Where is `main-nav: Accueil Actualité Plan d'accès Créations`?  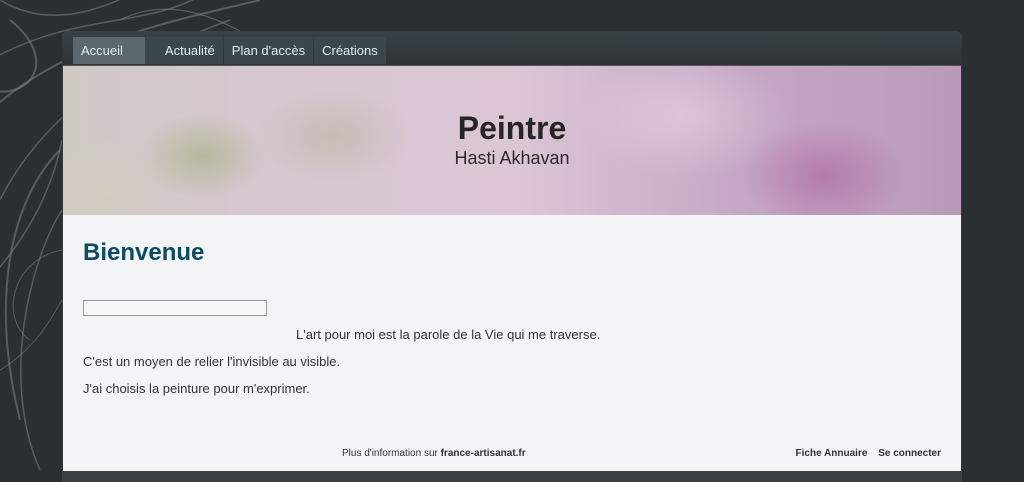
main-nav: Accueil Actualité Plan d'accès Créations is located at coordinates (230, 50).